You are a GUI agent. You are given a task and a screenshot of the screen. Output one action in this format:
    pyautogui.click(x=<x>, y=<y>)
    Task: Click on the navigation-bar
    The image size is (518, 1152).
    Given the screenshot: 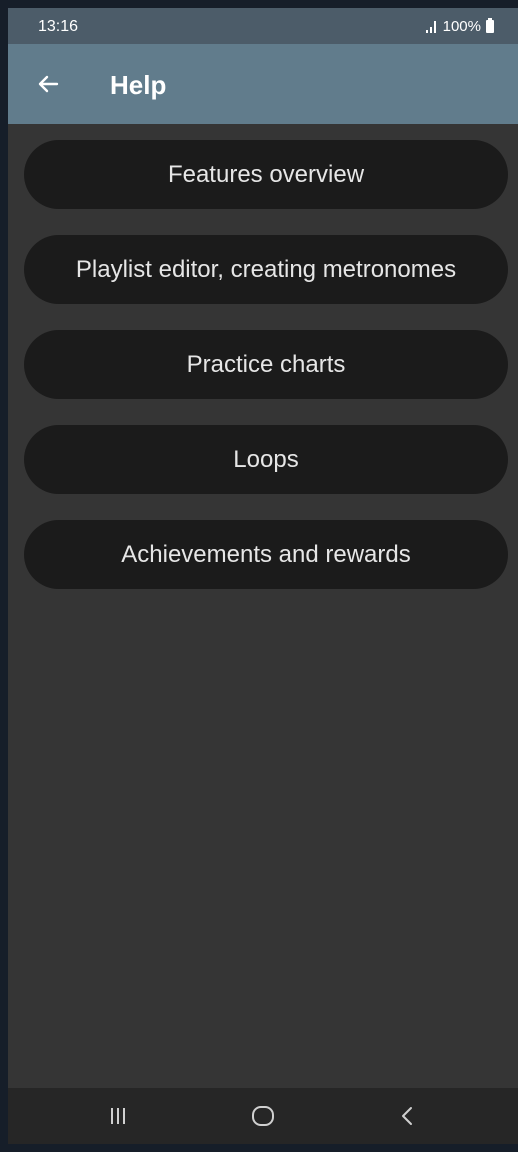 What is the action you would take?
    pyautogui.click(x=263, y=1116)
    